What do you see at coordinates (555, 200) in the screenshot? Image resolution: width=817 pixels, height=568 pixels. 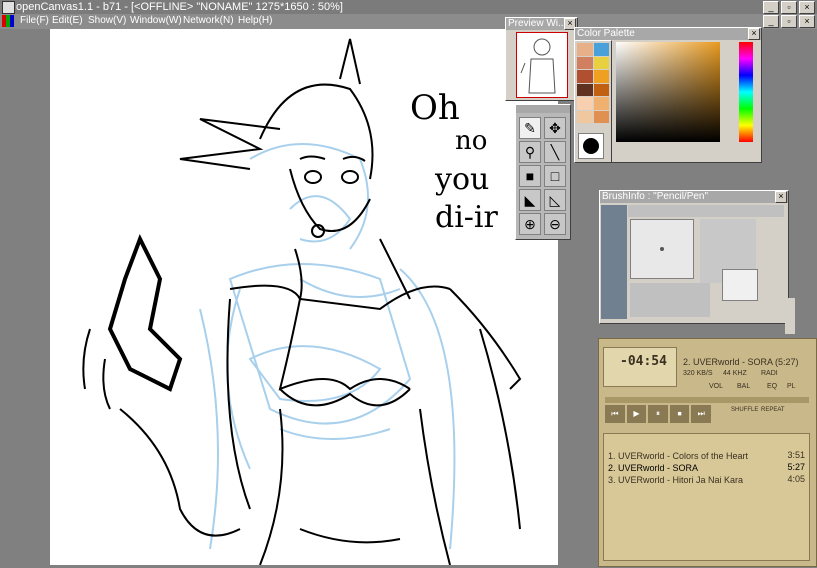 I see `lasso-tool-icon: ◺` at bounding box center [555, 200].